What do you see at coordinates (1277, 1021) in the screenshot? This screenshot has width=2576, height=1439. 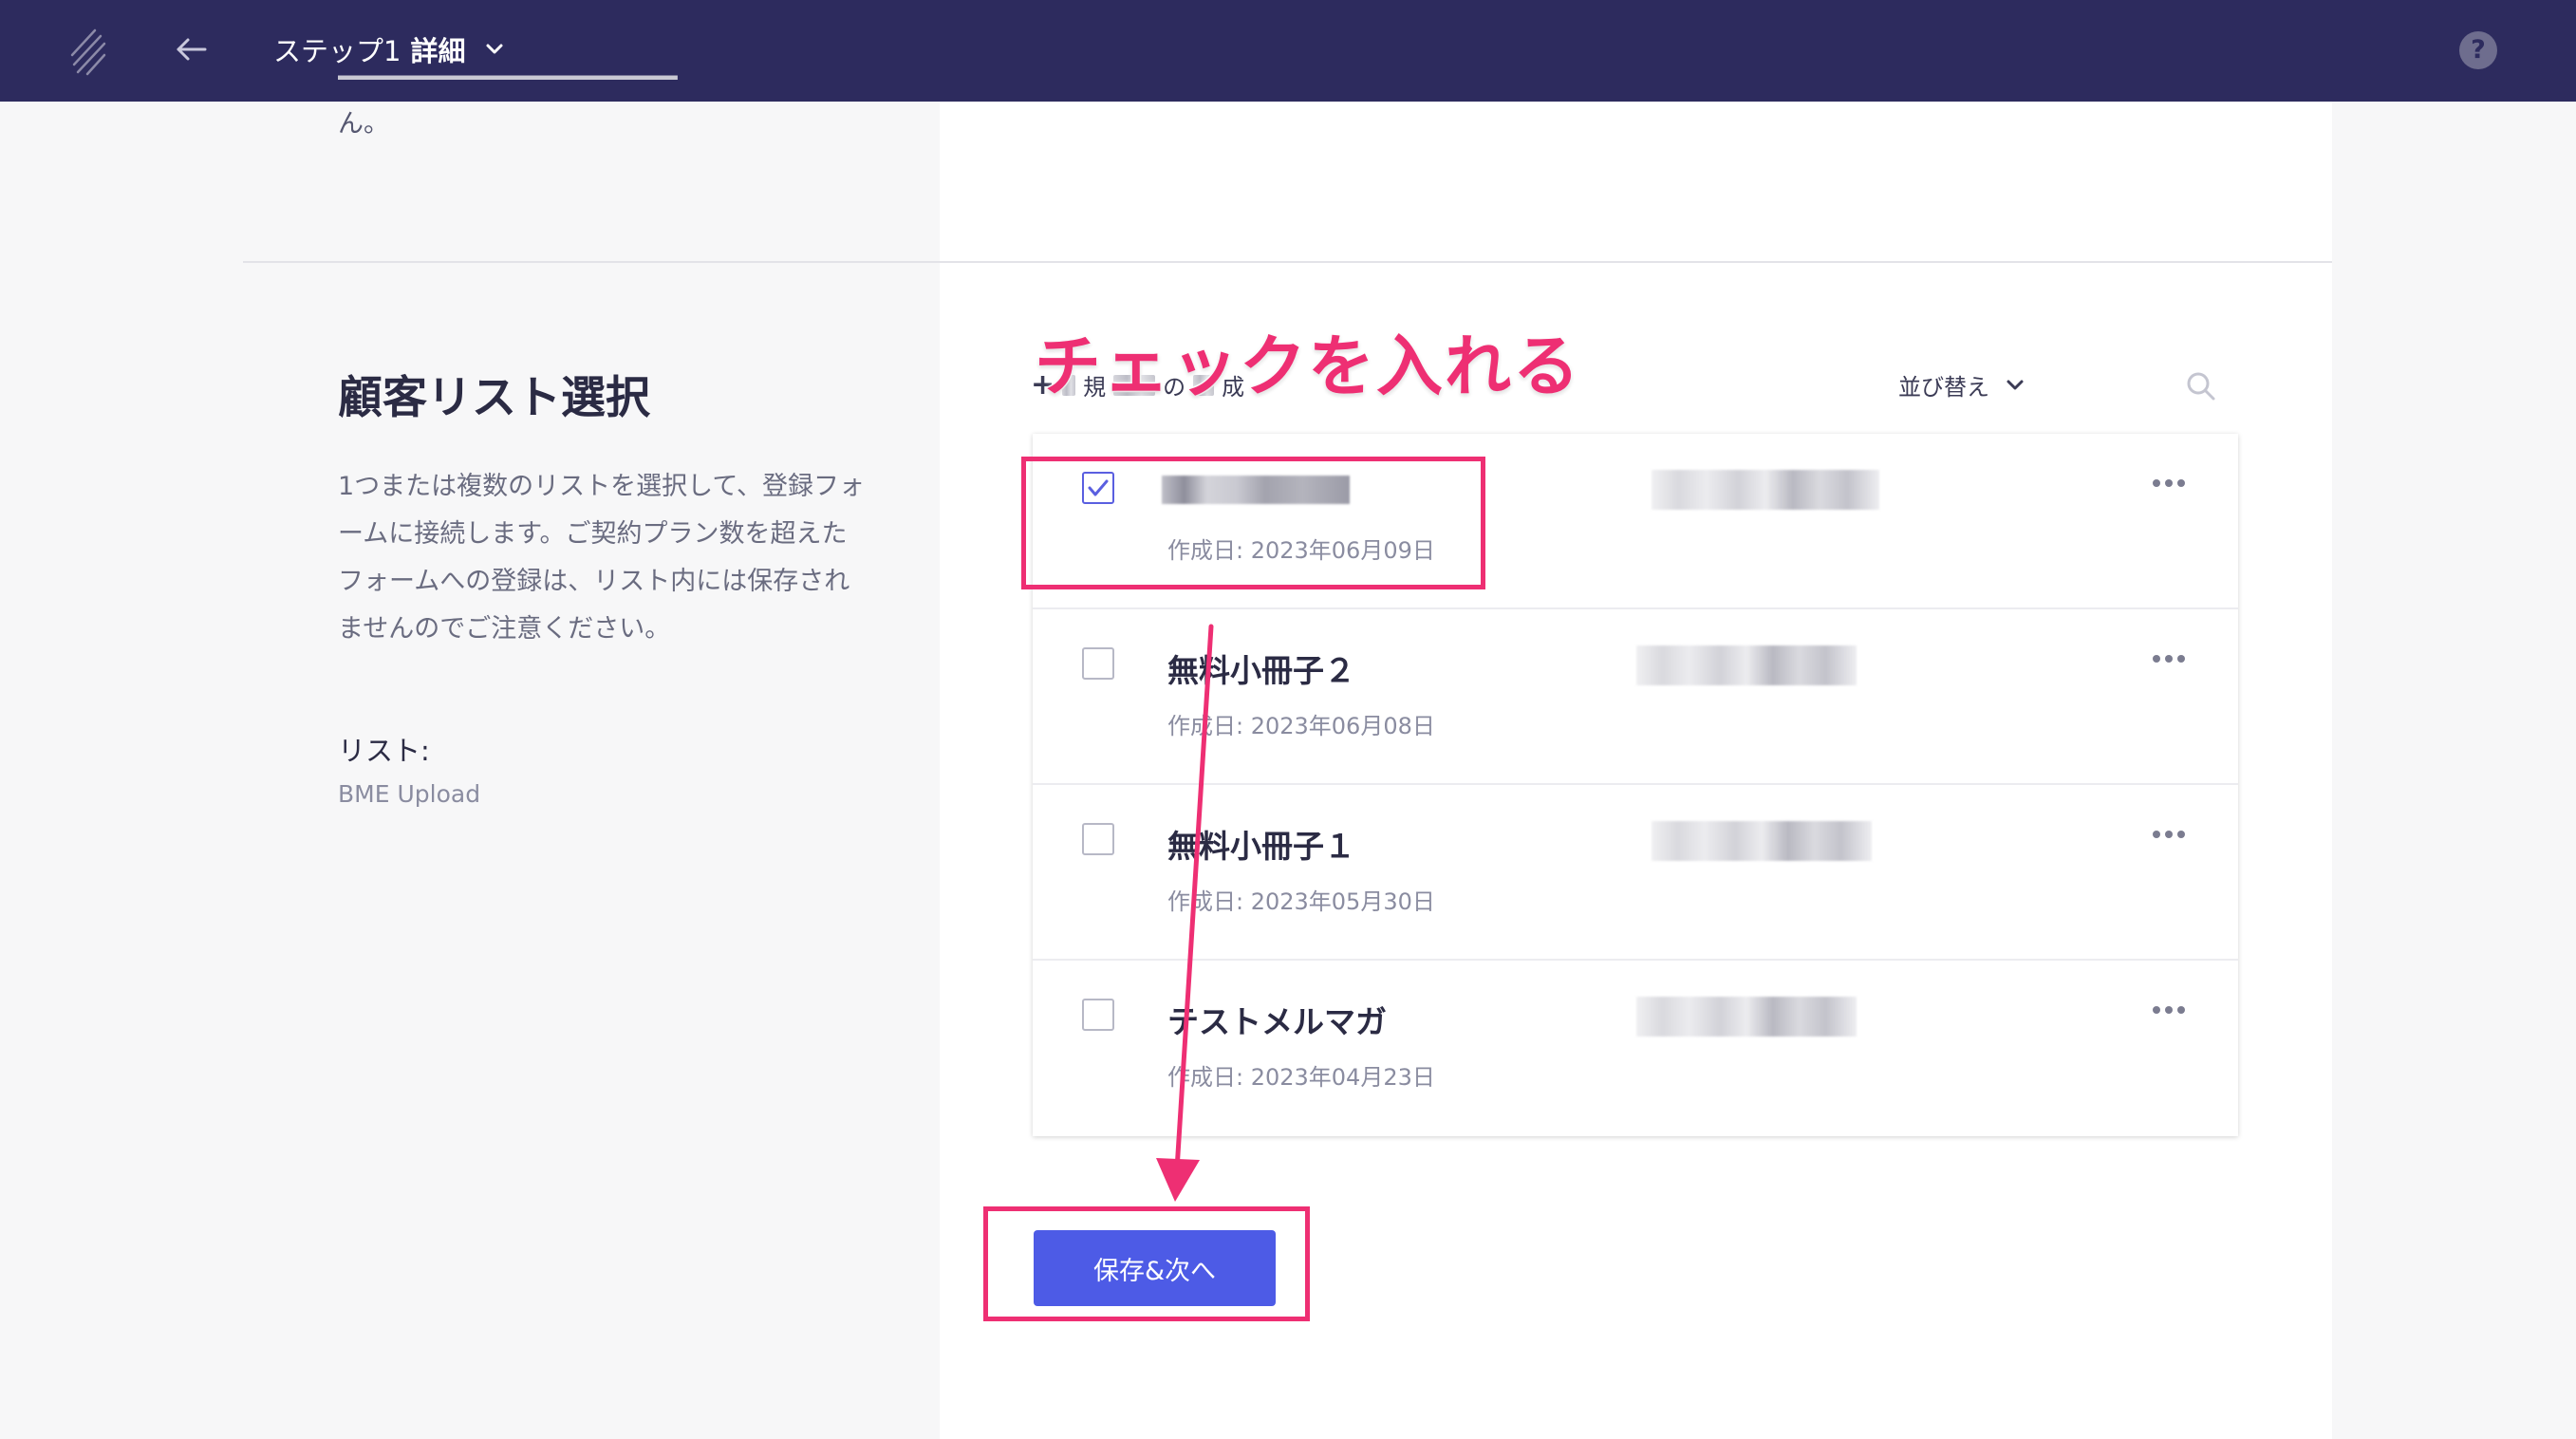 I see `list-name: テストメルマガ` at bounding box center [1277, 1021].